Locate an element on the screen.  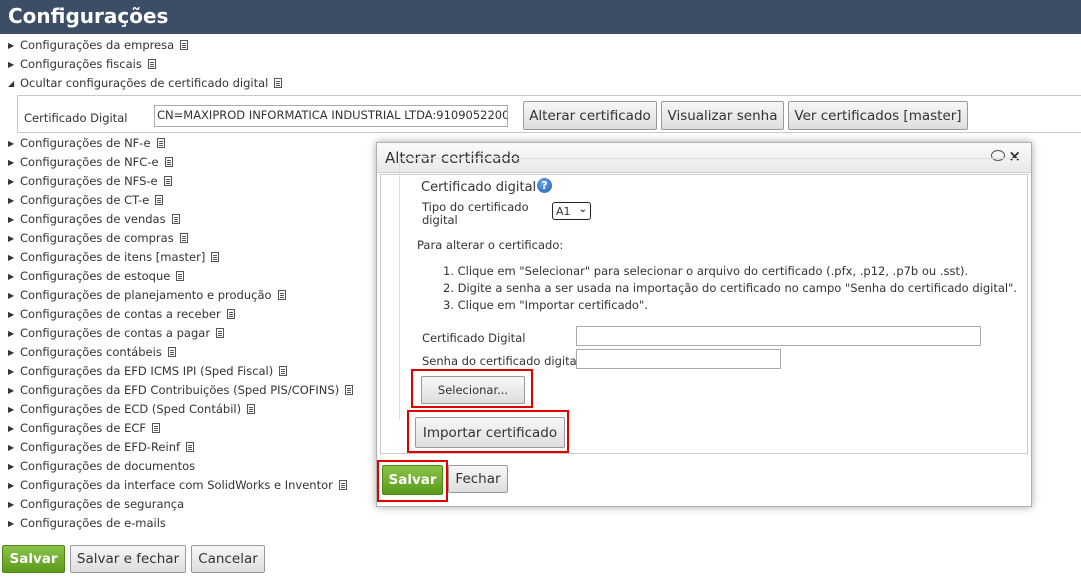
chevron-down-icon: ⌄ is located at coordinates (582, 209).